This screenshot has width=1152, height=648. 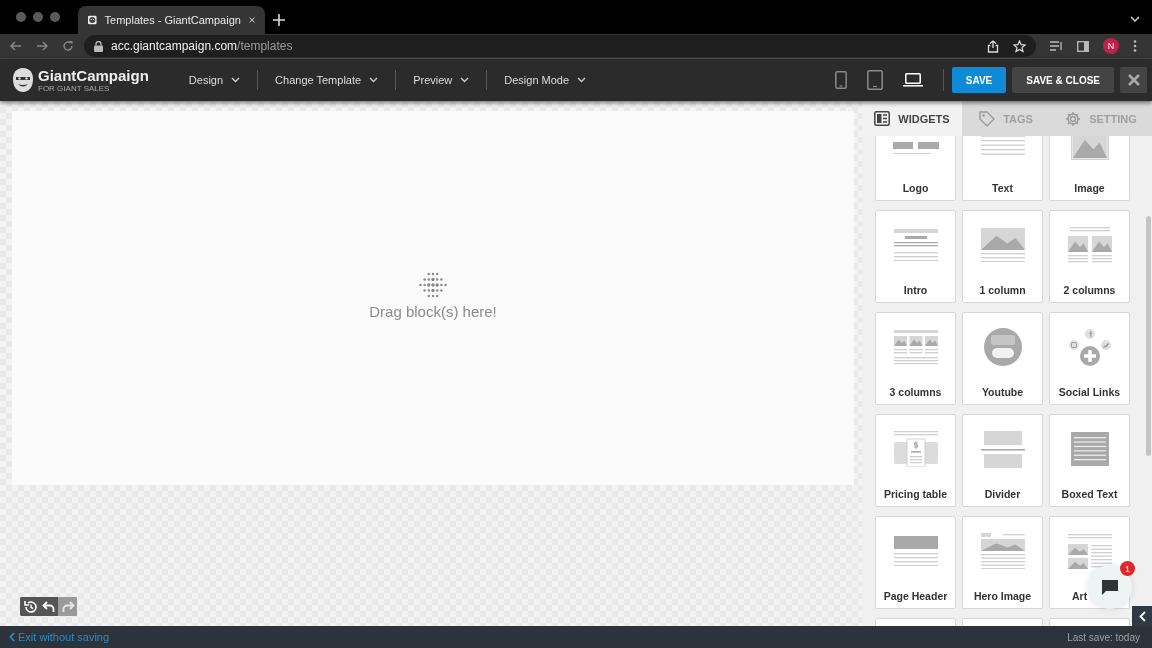 I want to click on widgets-icon, so click(x=882, y=118).